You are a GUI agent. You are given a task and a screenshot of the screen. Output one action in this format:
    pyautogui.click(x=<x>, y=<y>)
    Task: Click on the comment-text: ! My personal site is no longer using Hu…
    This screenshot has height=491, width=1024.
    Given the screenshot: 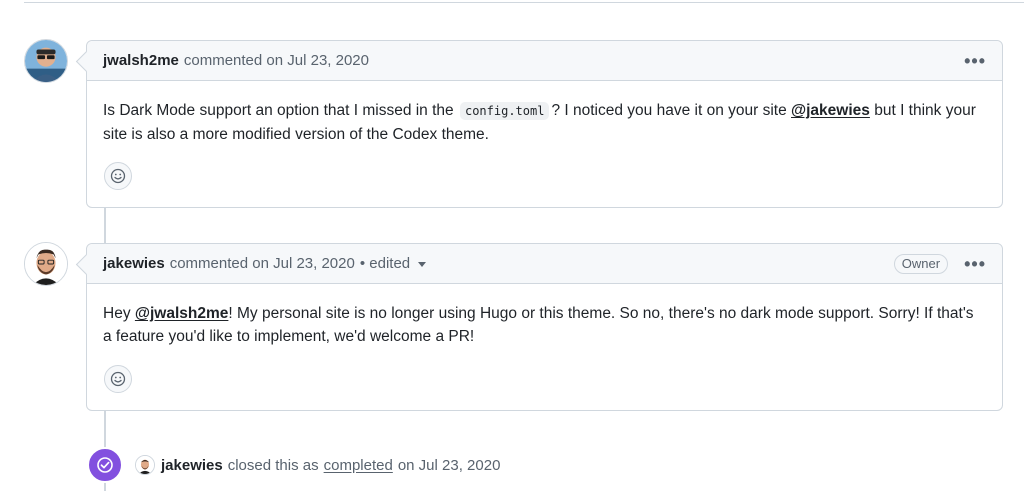 What is the action you would take?
    pyautogui.click(x=538, y=325)
    